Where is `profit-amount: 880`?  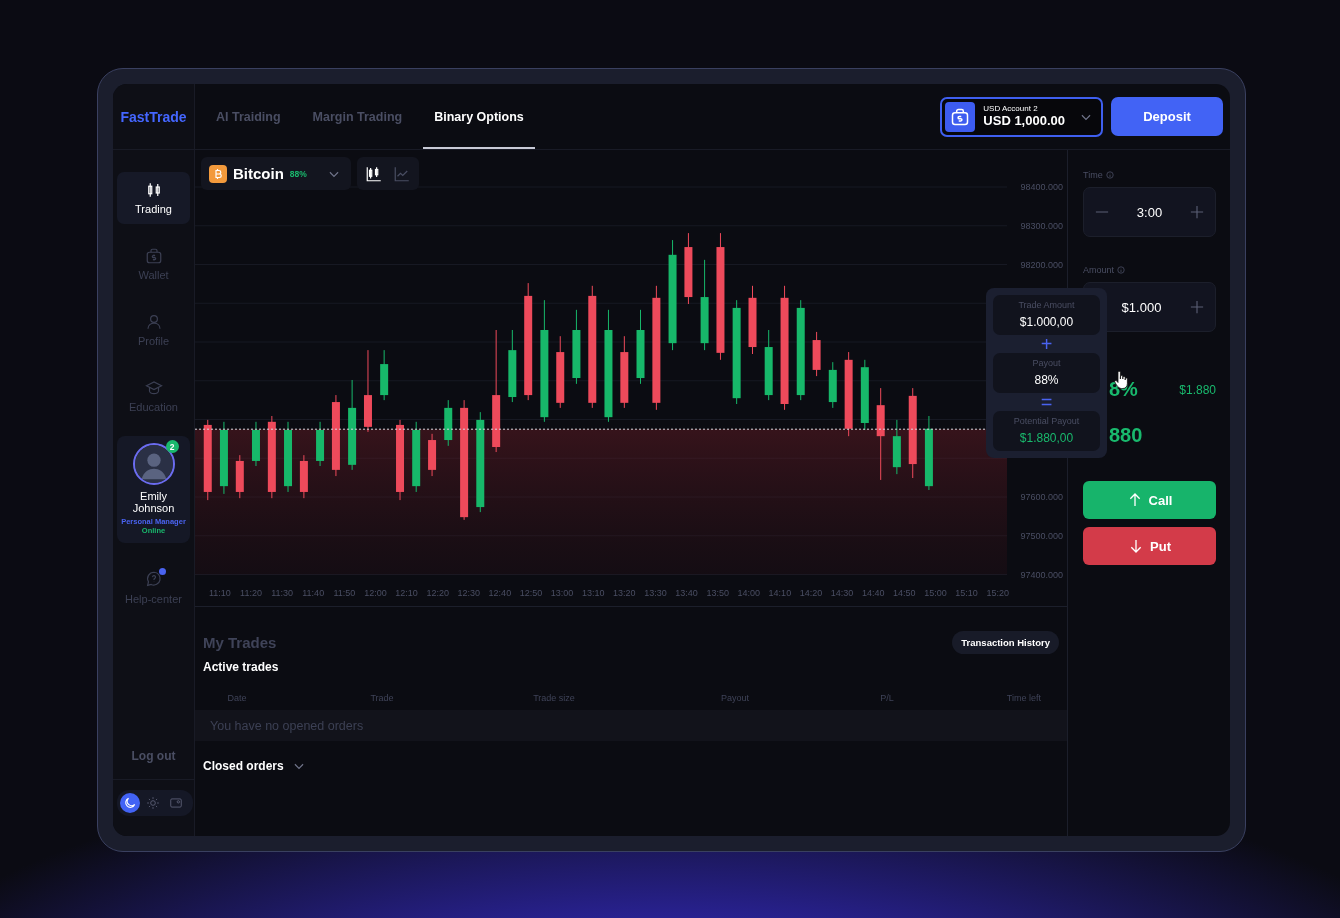
profit-amount: 880 is located at coordinates (1126, 435).